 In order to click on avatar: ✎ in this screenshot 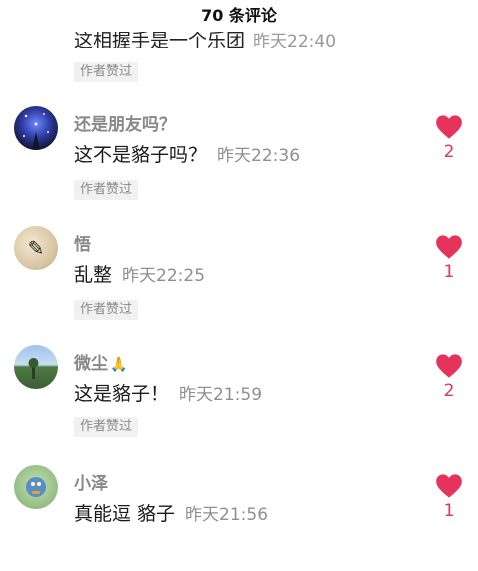, I will do `click(36, 248)`.